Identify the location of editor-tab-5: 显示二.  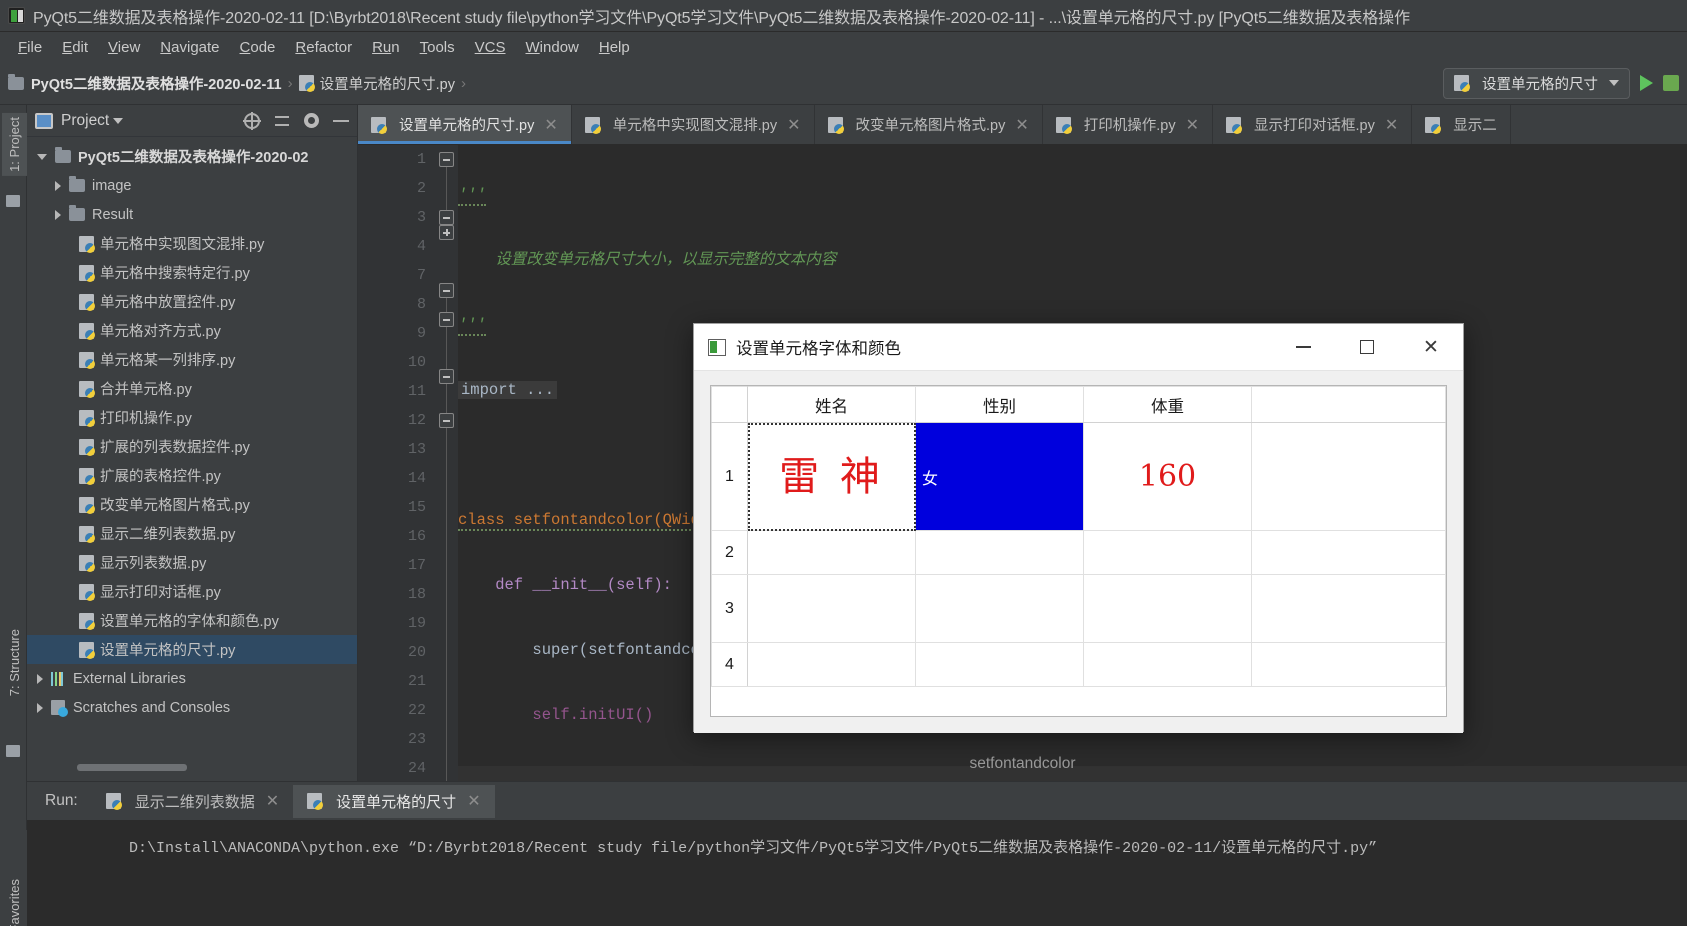
(1461, 124).